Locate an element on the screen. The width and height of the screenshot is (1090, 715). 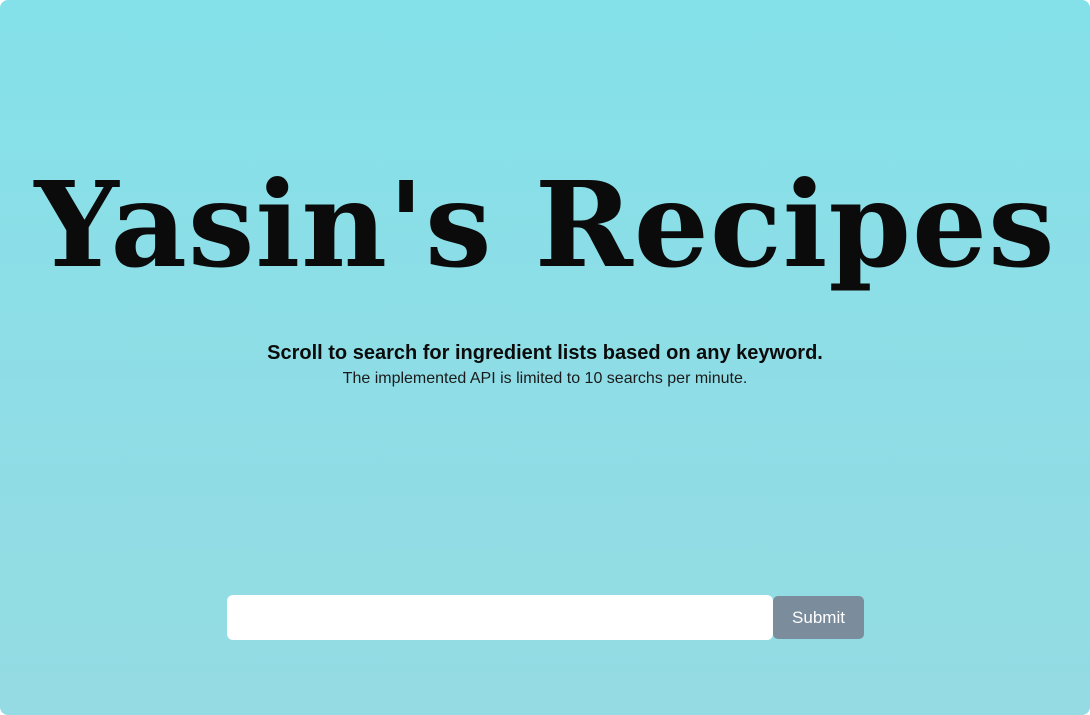
search-input is located at coordinates (500, 617).